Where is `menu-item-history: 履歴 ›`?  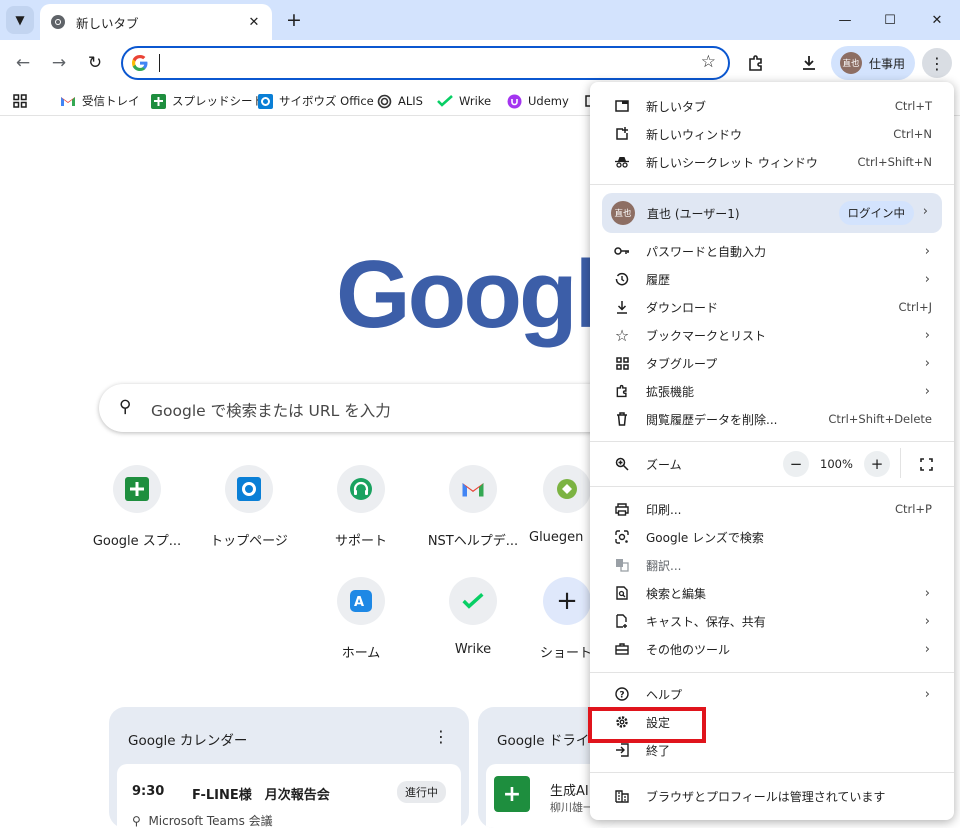
menu-item-history: 履歴 › is located at coordinates (772, 279).